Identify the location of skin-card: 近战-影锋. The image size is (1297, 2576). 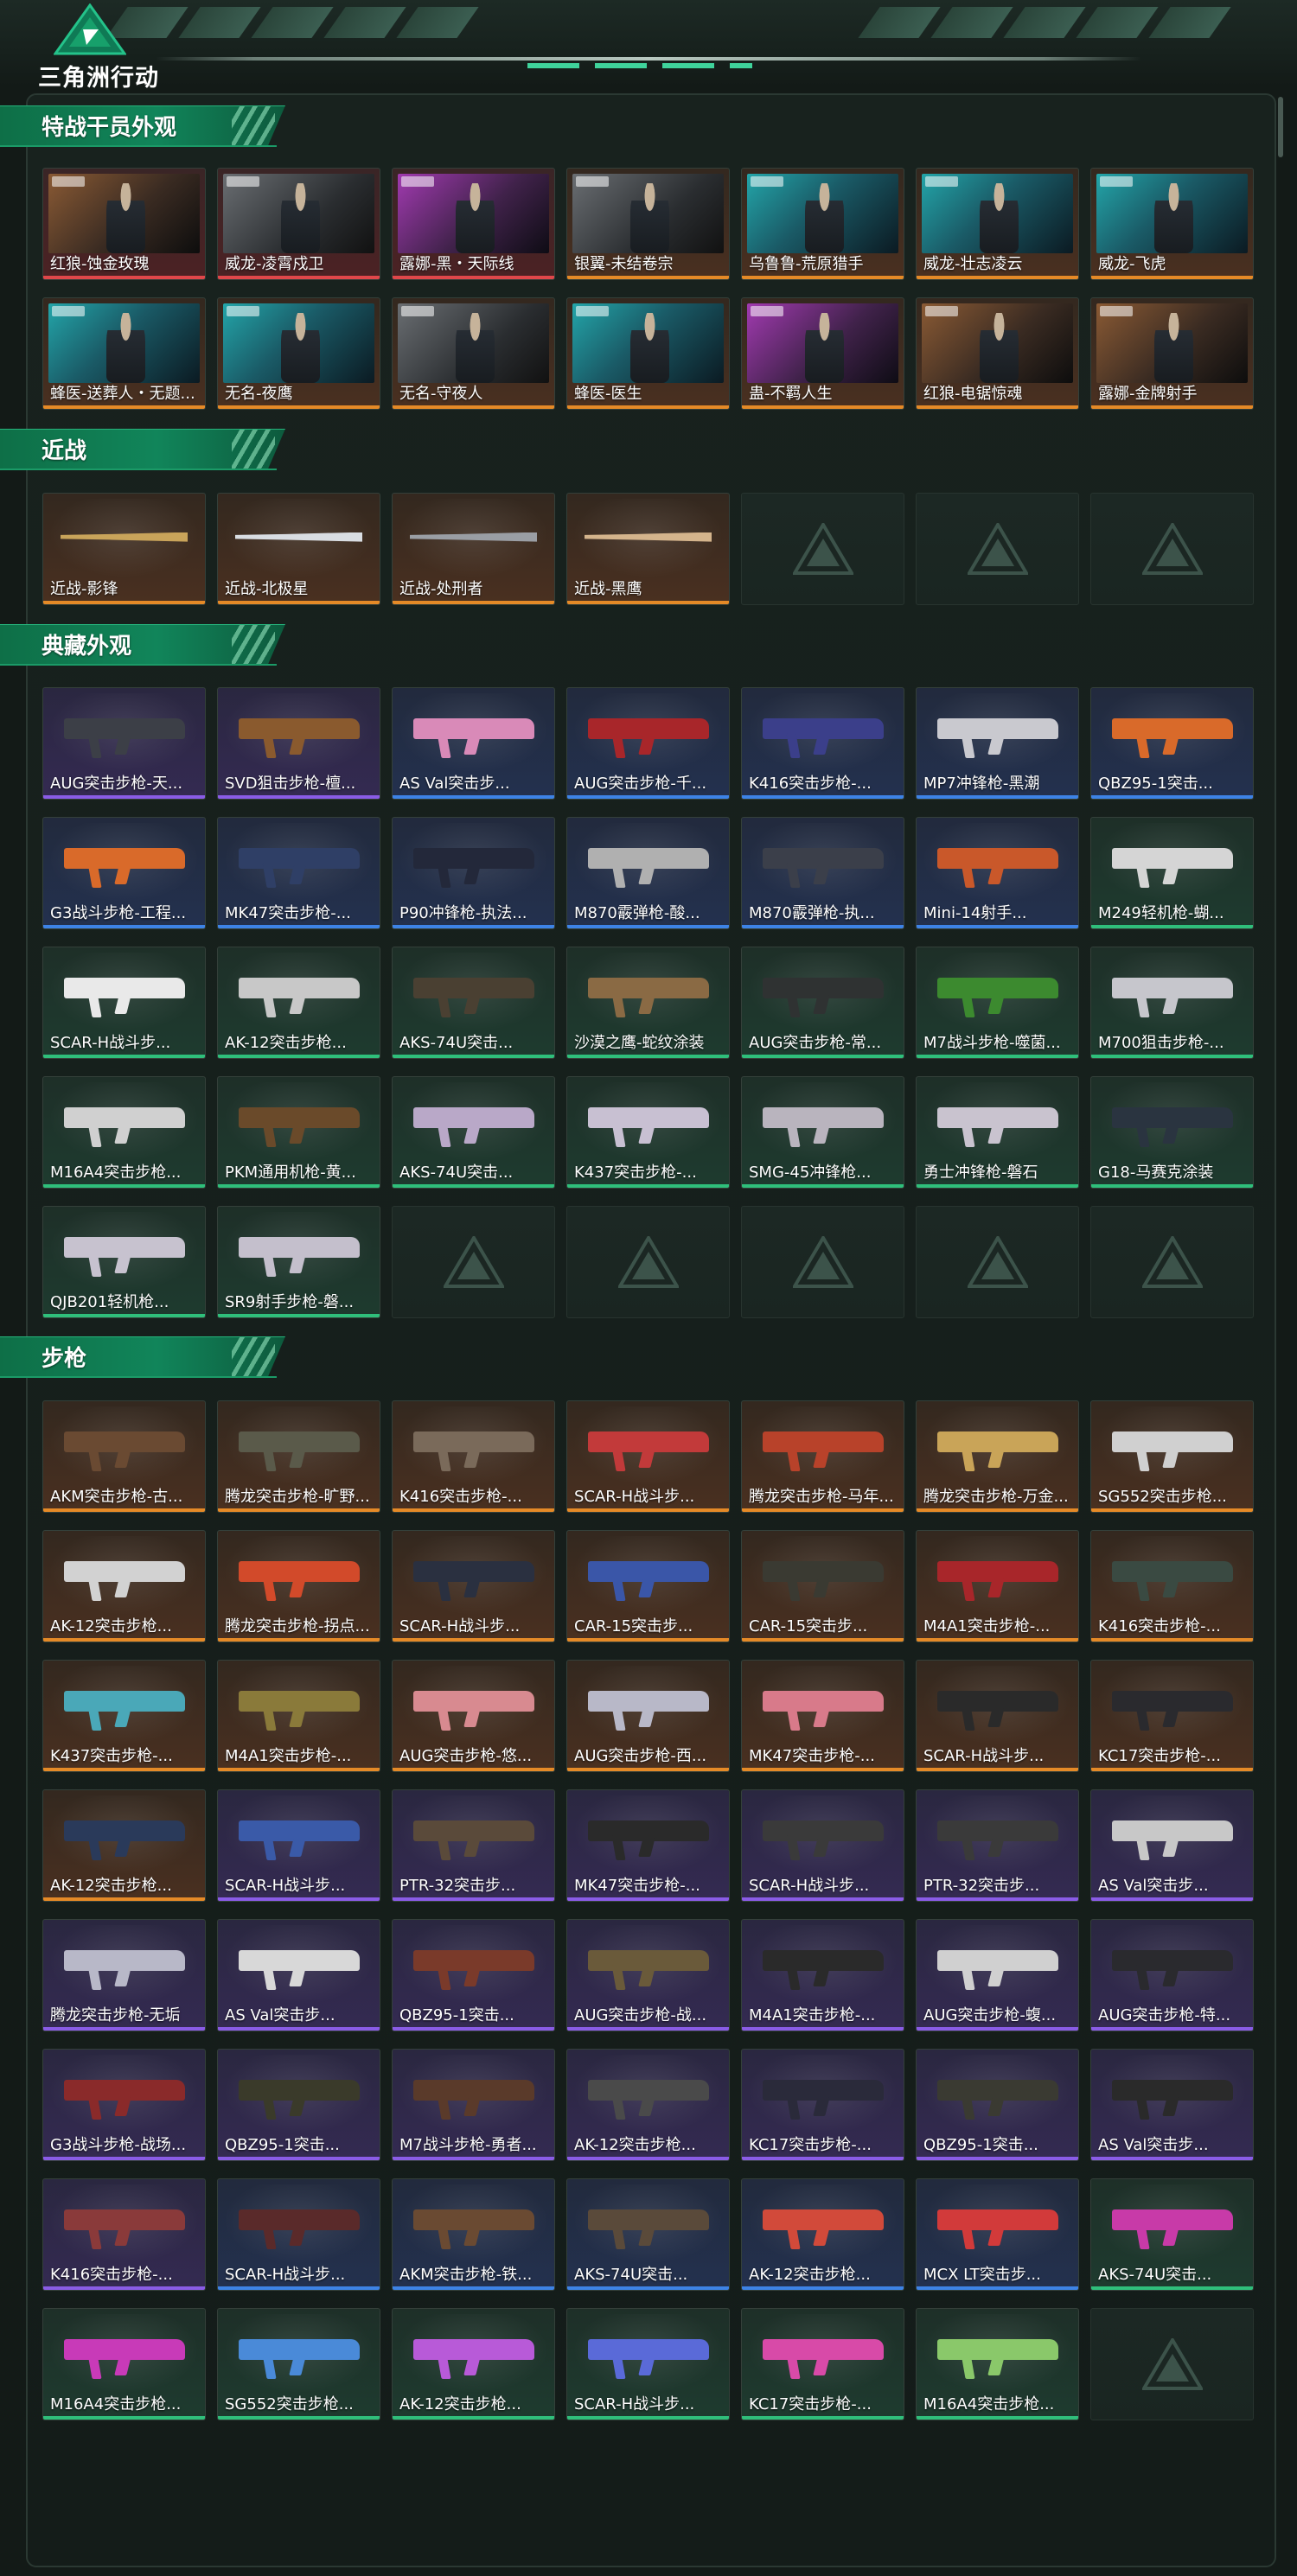
(124, 549).